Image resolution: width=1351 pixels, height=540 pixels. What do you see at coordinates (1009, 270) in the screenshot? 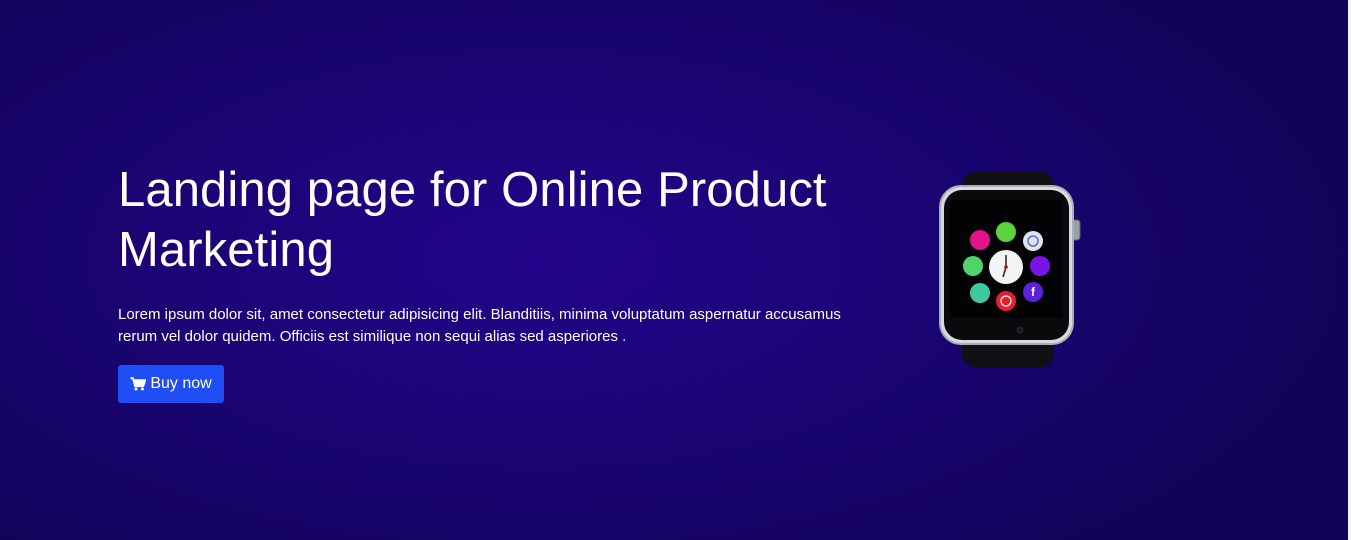
I see `smartwatch-image: f` at bounding box center [1009, 270].